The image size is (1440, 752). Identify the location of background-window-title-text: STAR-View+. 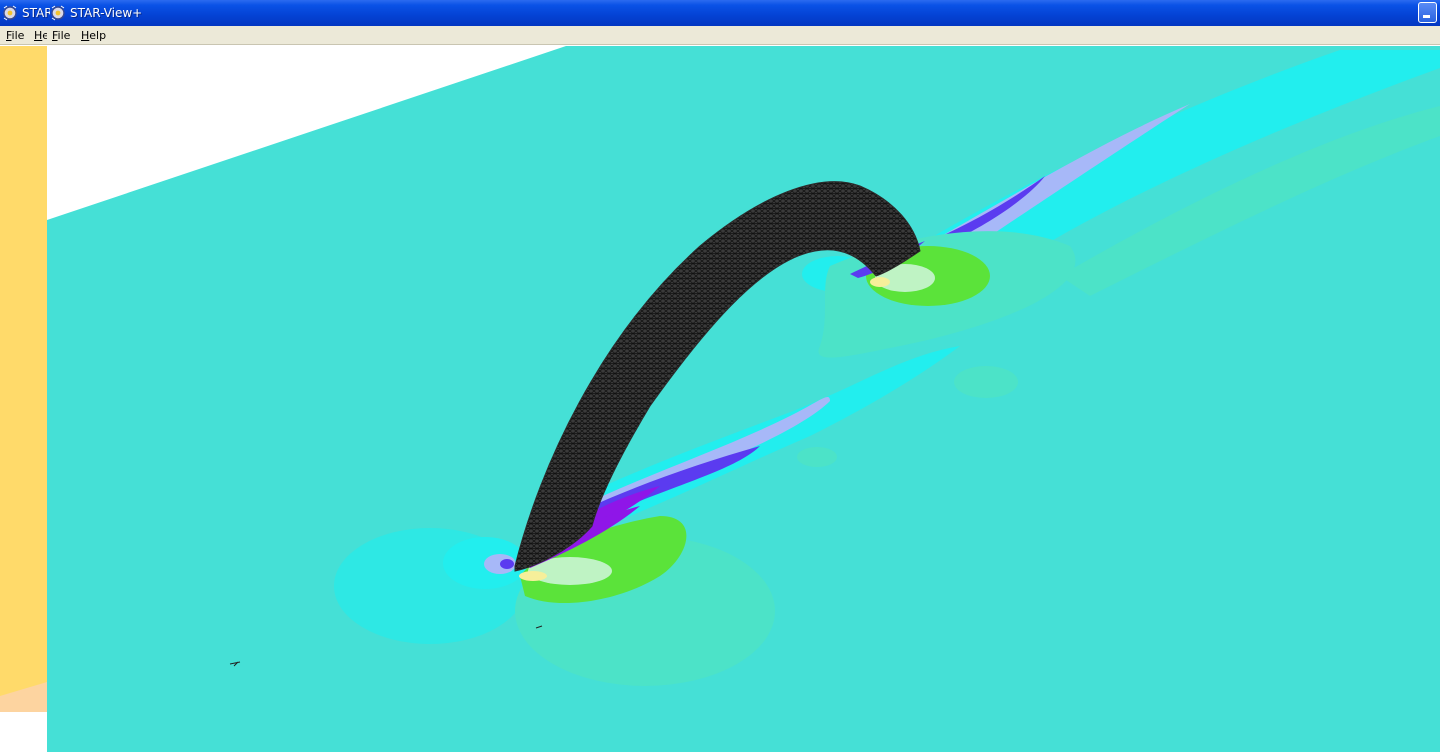
(36, 13).